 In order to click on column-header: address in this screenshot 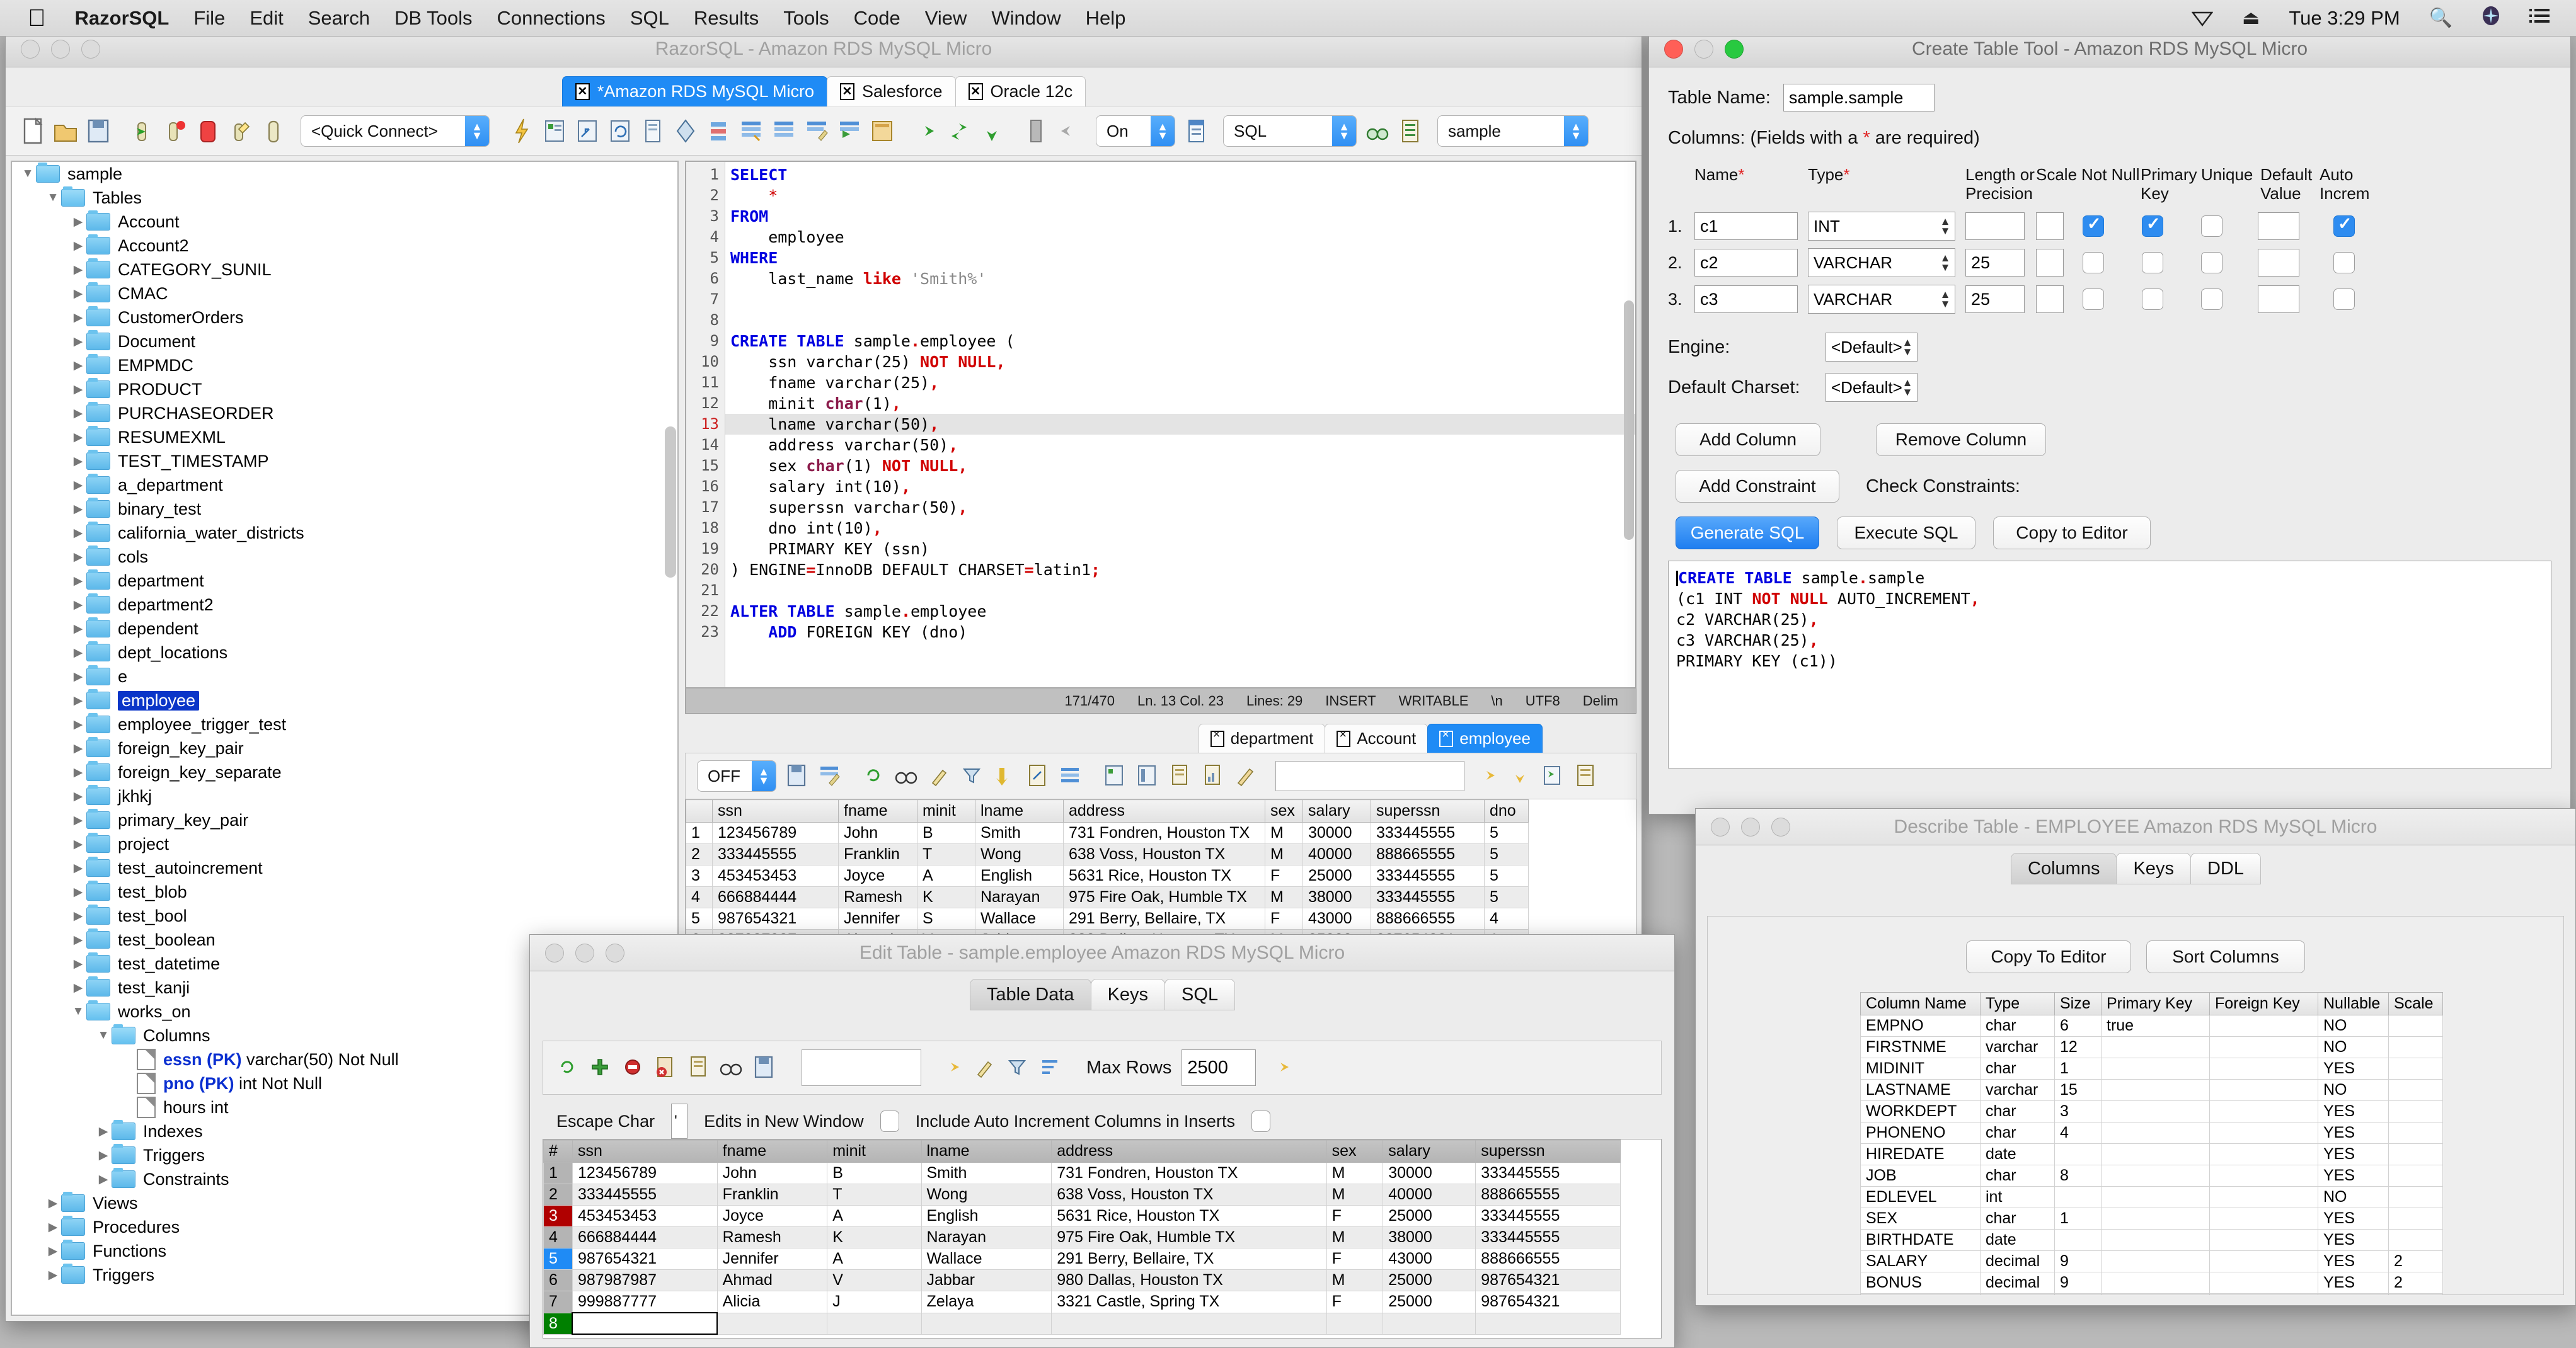, I will do `click(1164, 811)`.